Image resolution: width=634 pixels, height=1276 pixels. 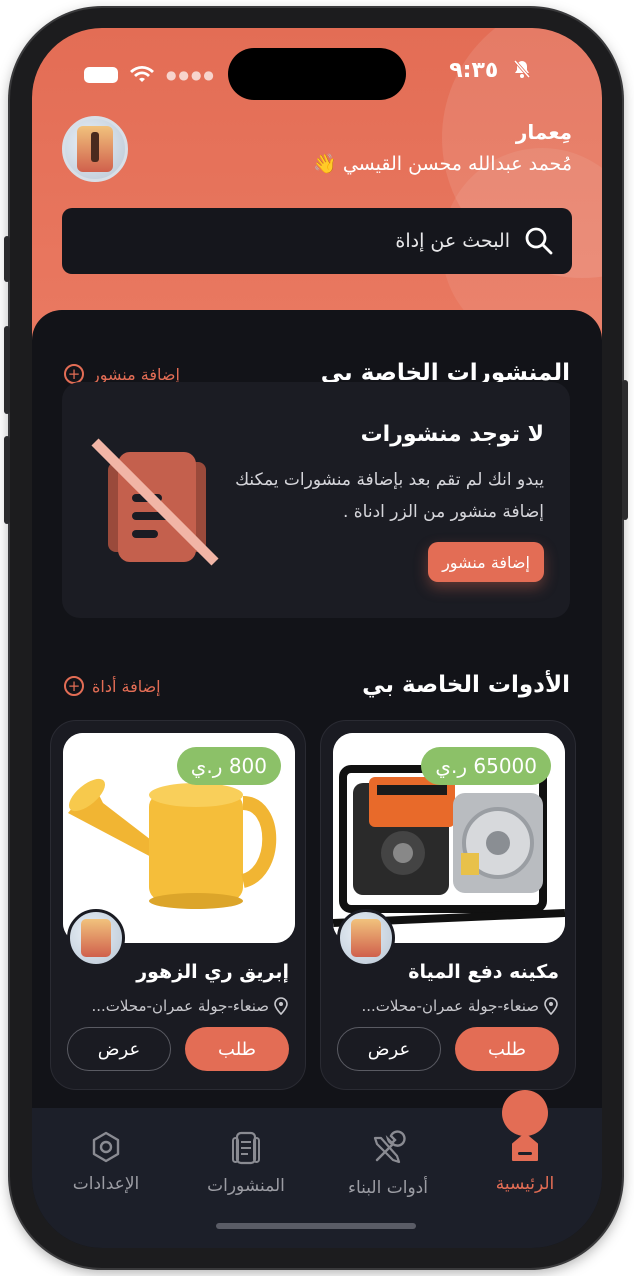 I want to click on nav-item-posts: المنشورات, so click(x=246, y=1163).